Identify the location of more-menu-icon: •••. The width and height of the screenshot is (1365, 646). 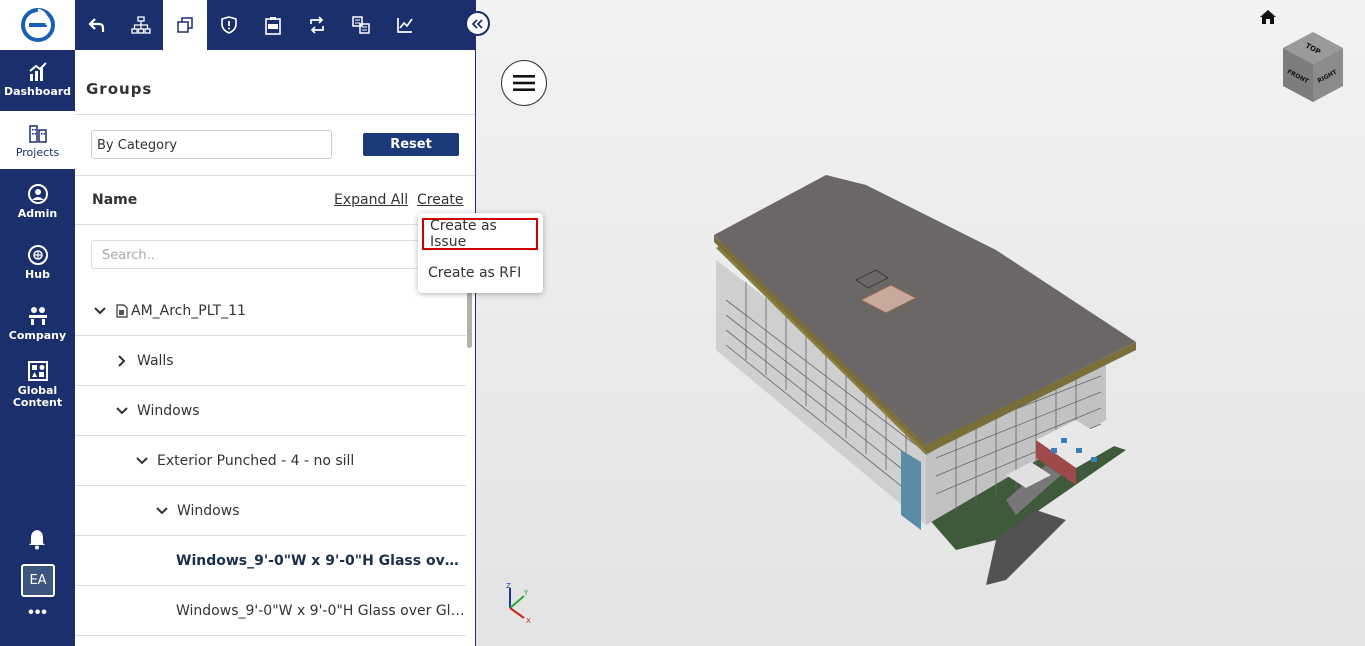
(38, 614).